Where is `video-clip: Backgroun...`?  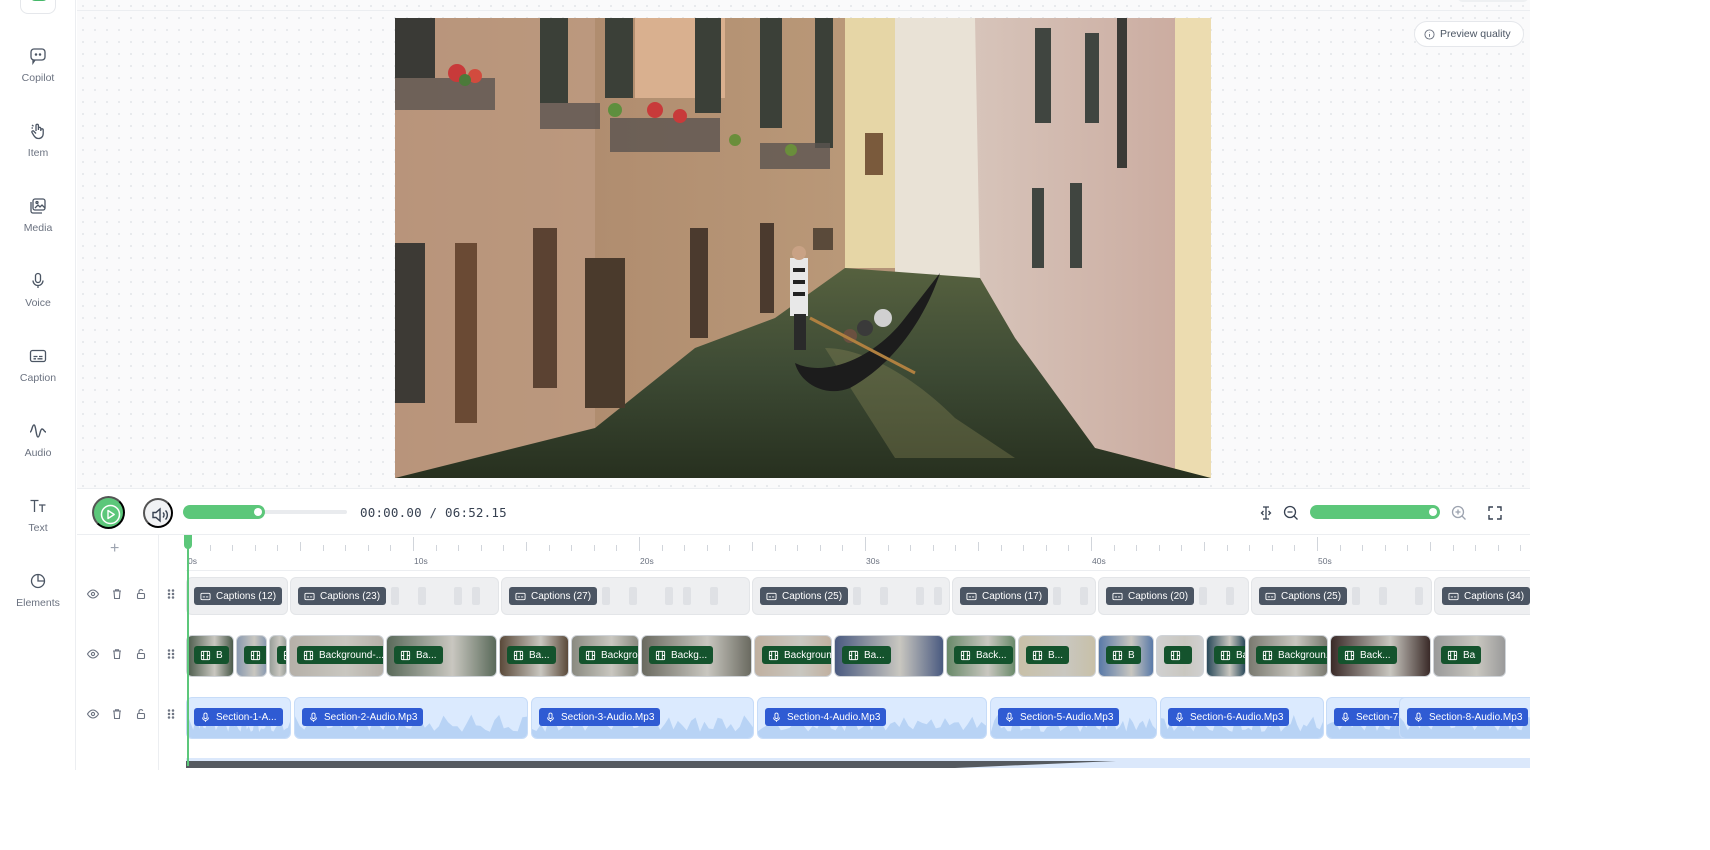
video-clip: Backgroun... is located at coordinates (1288, 656).